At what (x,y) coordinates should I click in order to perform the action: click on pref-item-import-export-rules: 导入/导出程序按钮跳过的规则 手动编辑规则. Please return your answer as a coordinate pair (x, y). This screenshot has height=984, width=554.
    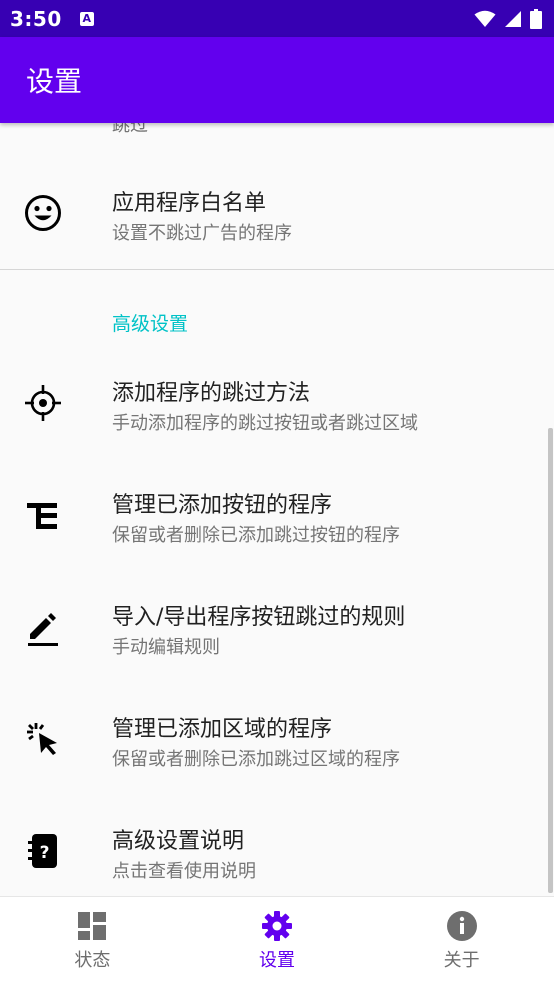
    Looking at the image, I should click on (277, 627).